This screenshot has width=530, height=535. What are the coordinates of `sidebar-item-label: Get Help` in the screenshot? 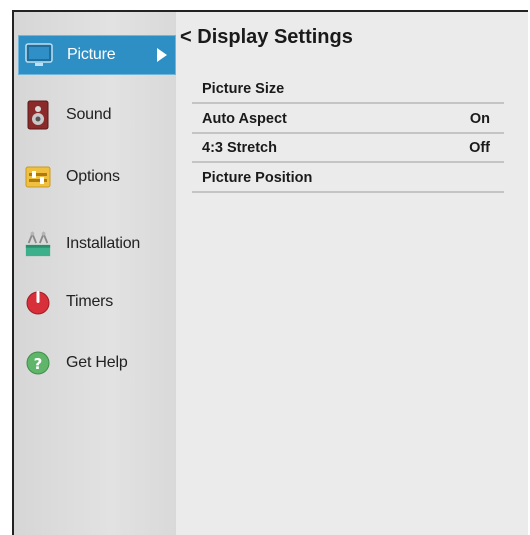 It's located at (97, 362).